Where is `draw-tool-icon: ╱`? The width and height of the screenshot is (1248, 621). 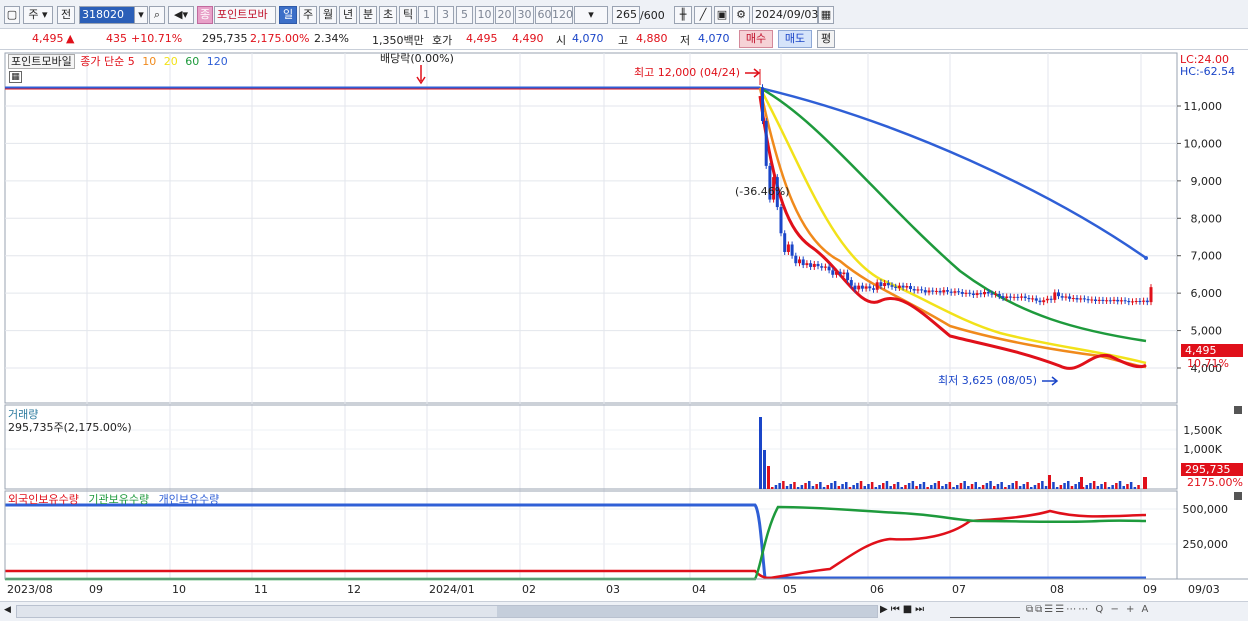 draw-tool-icon: ╱ is located at coordinates (703, 15).